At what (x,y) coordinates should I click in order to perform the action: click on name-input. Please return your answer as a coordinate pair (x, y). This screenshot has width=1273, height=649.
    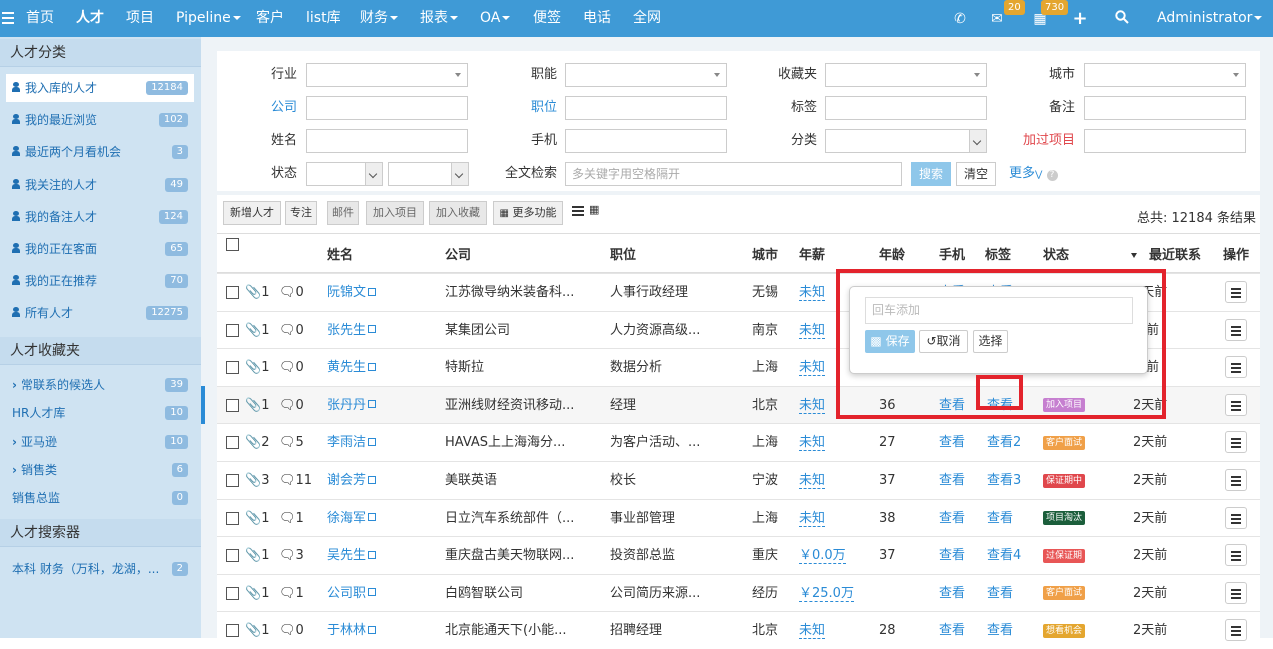
    Looking at the image, I should click on (387, 141).